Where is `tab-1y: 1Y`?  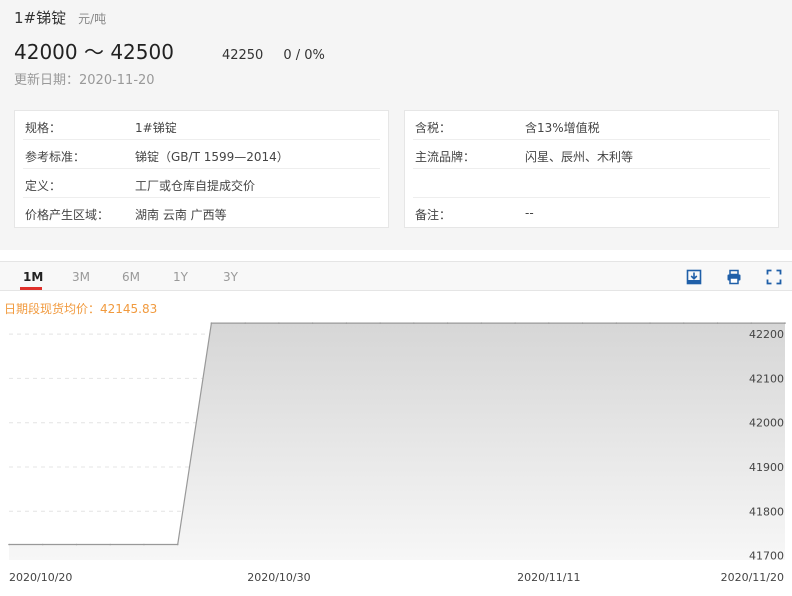
tab-1y: 1Y is located at coordinates (180, 277).